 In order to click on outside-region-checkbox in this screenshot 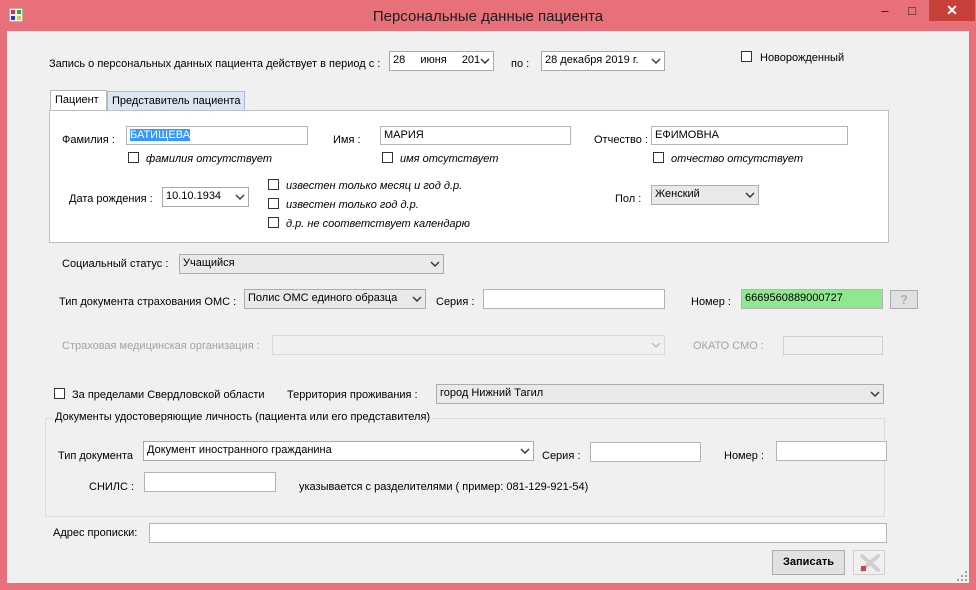, I will do `click(59, 393)`.